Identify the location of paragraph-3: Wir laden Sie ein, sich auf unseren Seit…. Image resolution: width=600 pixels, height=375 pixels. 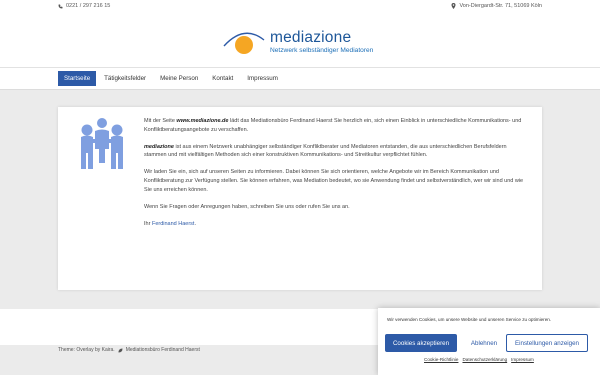
(334, 181).